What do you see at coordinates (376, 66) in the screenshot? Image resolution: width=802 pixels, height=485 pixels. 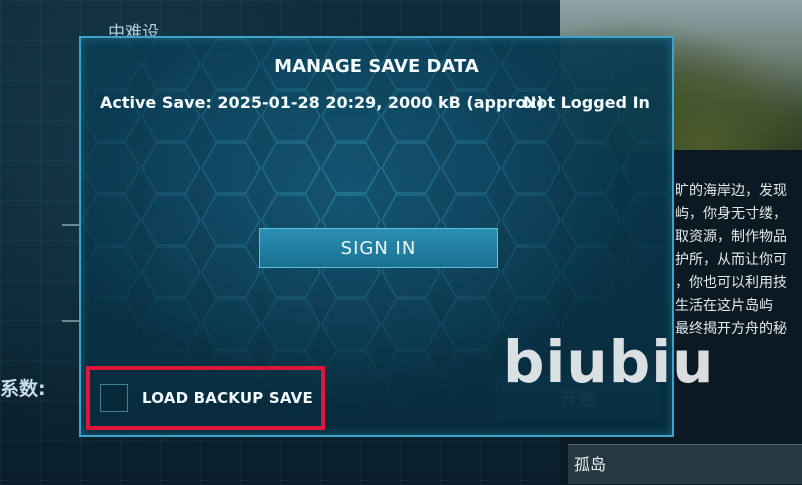 I see `dialog-title: MANAGE SAVE DATA` at bounding box center [376, 66].